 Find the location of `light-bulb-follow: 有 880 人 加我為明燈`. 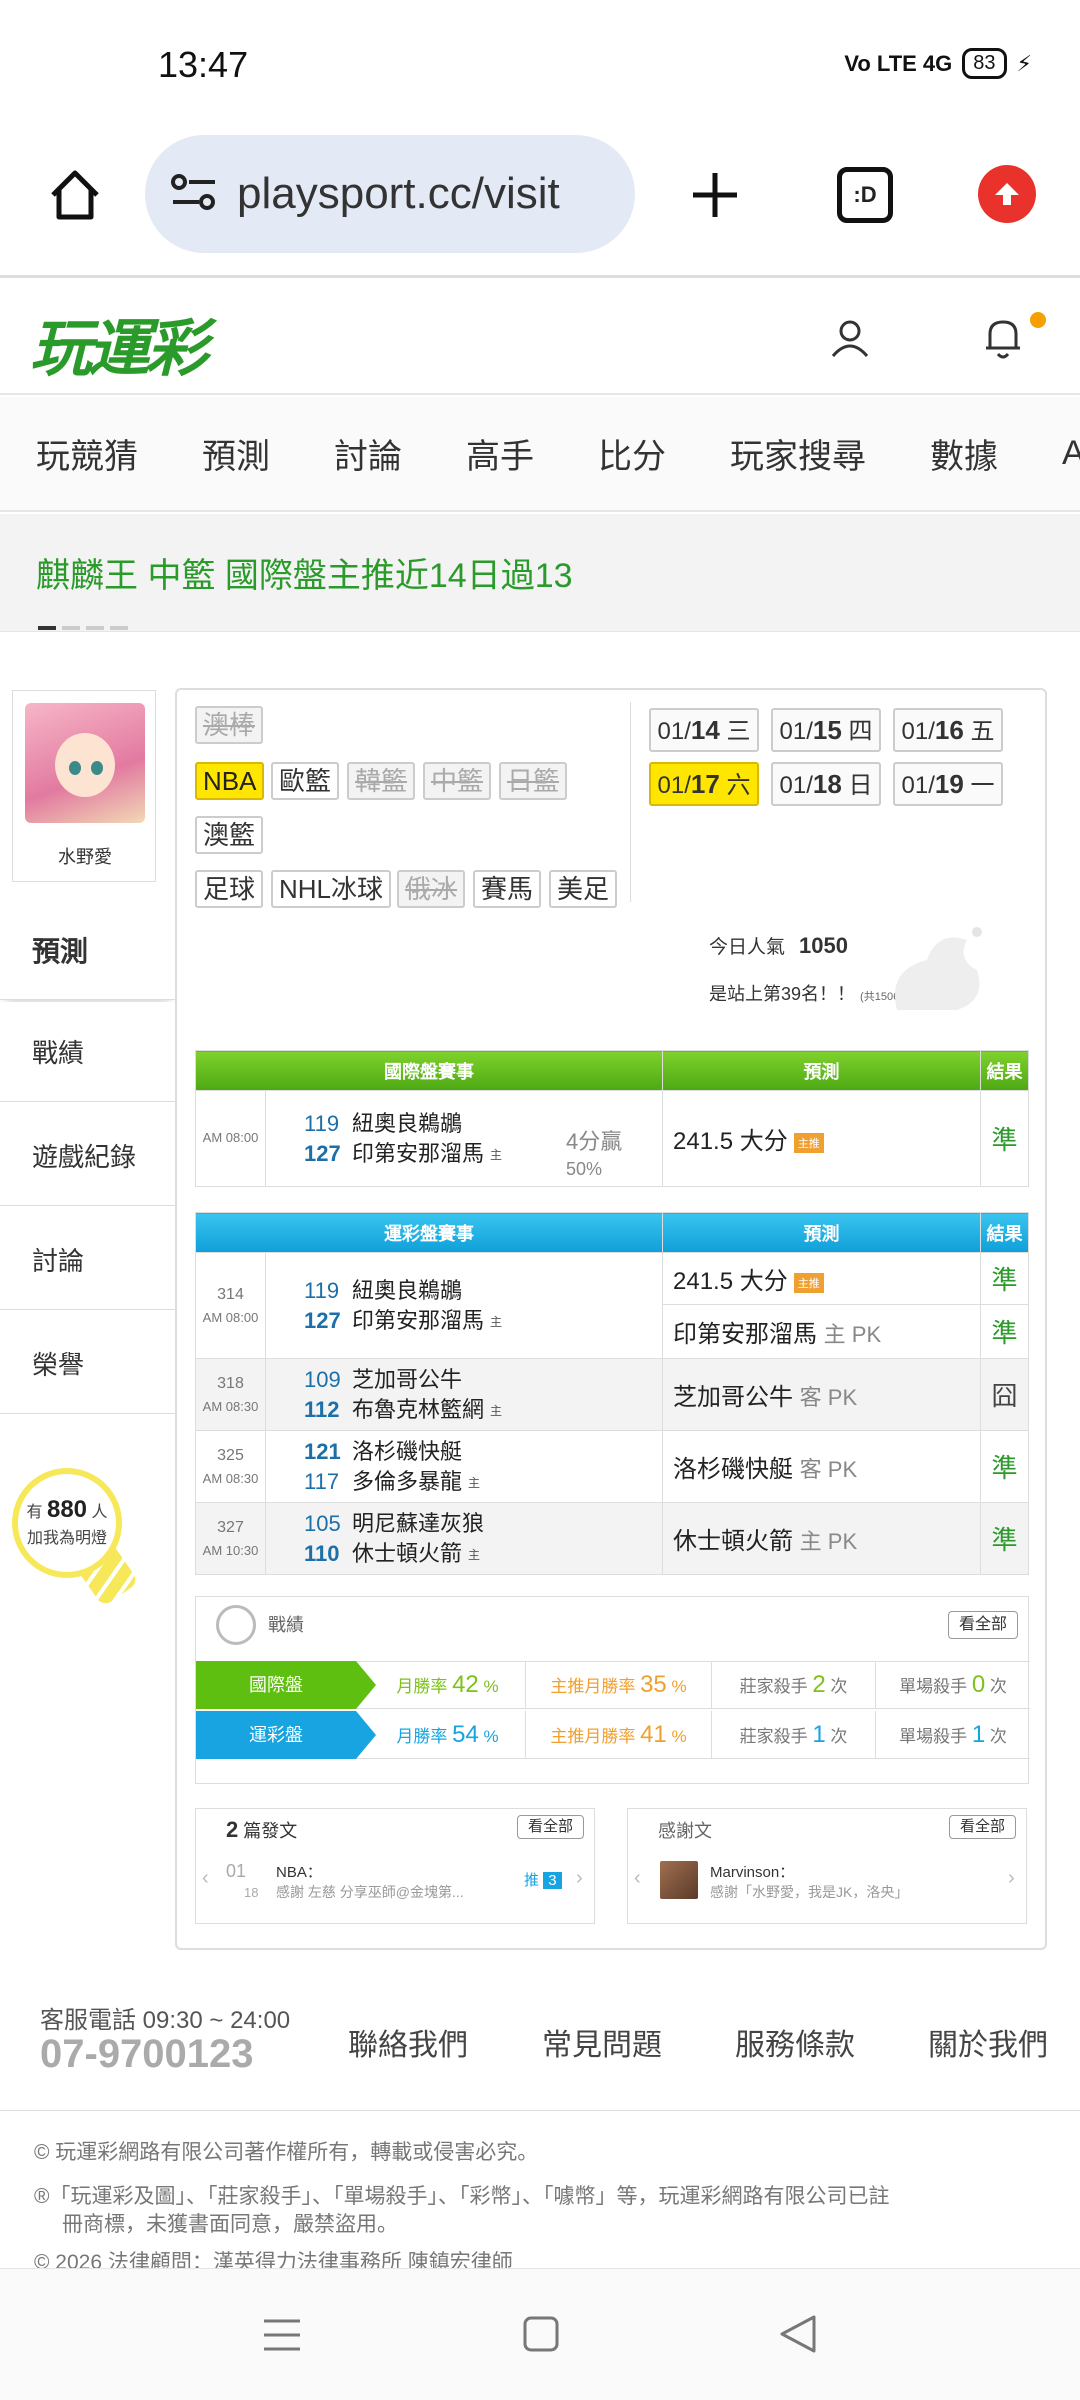

light-bulb-follow: 有 880 人 加我為明燈 is located at coordinates (67, 1523).